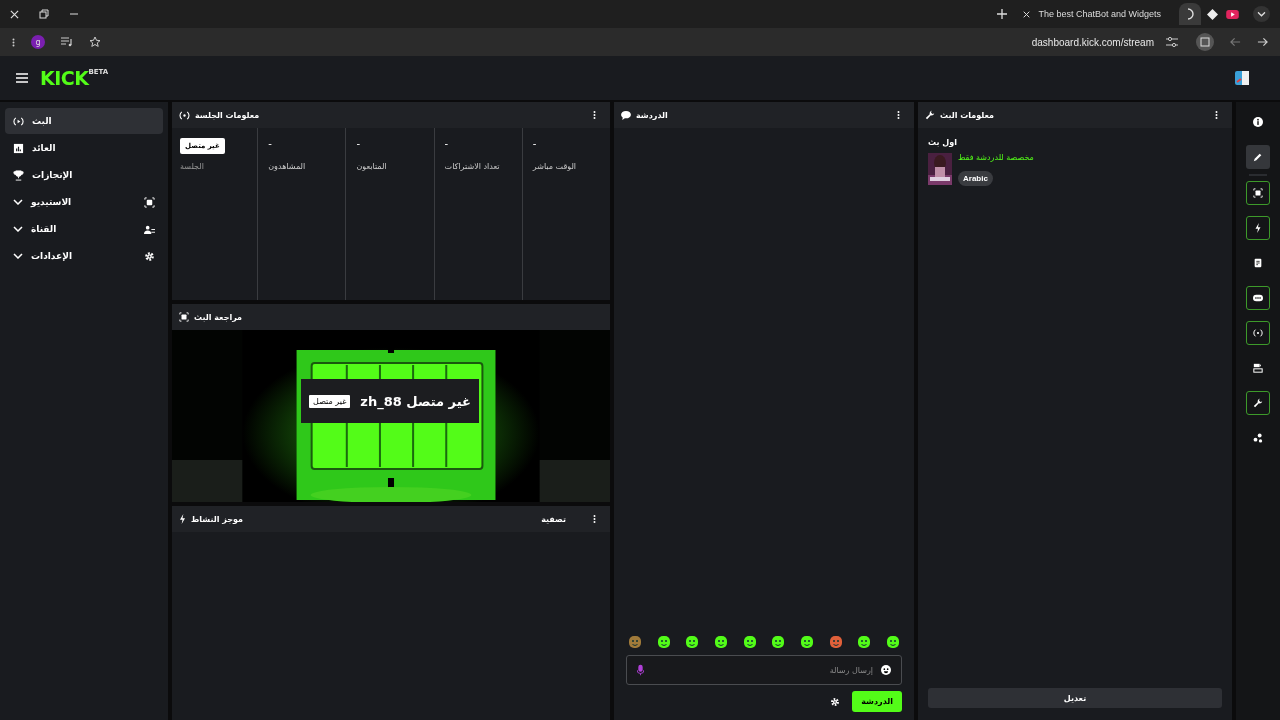  I want to click on menu-dots-icon, so click(13, 42).